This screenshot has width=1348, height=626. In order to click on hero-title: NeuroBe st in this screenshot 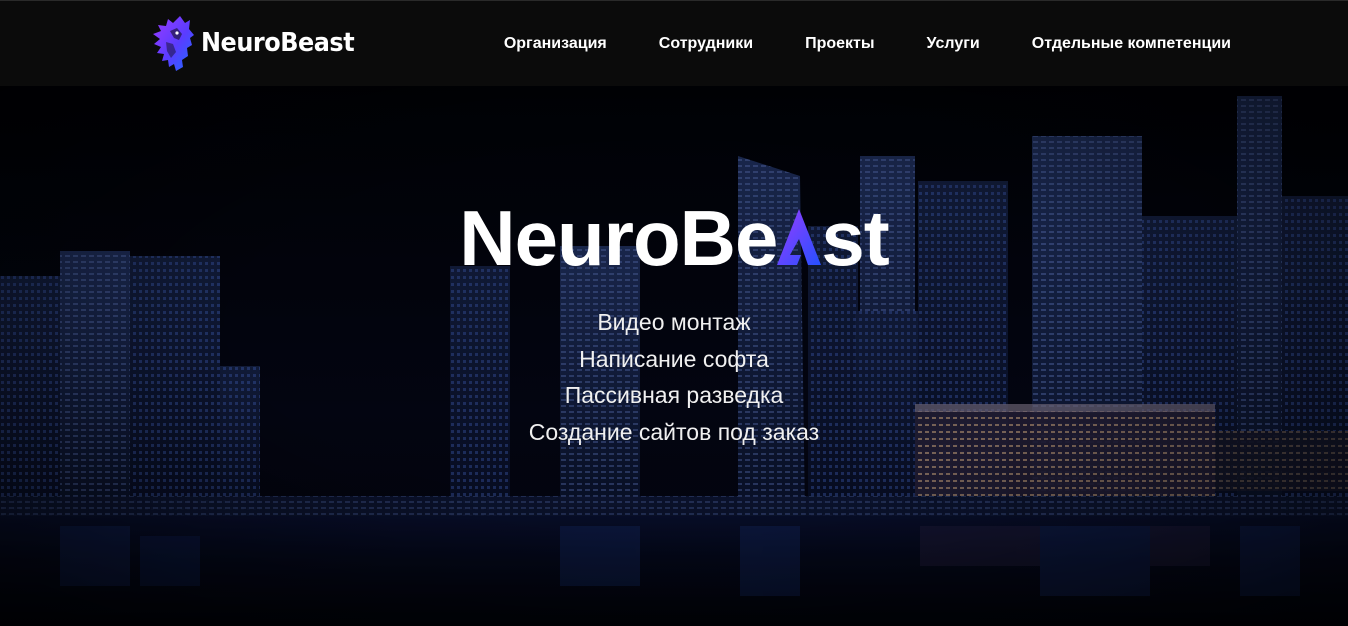, I will do `click(674, 238)`.